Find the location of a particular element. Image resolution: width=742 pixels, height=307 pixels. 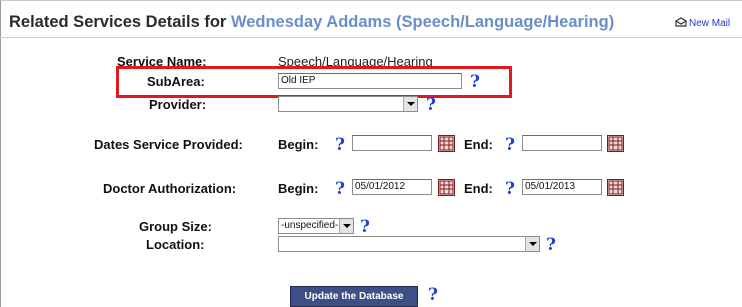

group-size-select: -unspecified- is located at coordinates (316, 226).